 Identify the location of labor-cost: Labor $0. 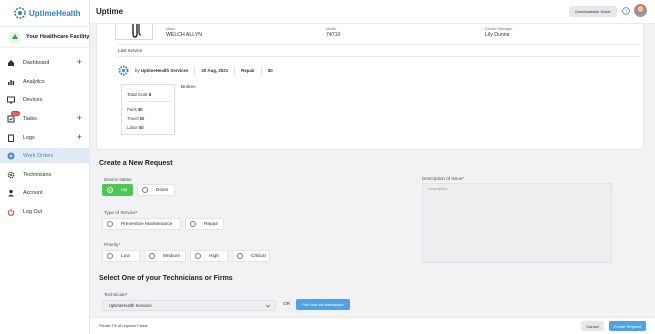
(135, 127).